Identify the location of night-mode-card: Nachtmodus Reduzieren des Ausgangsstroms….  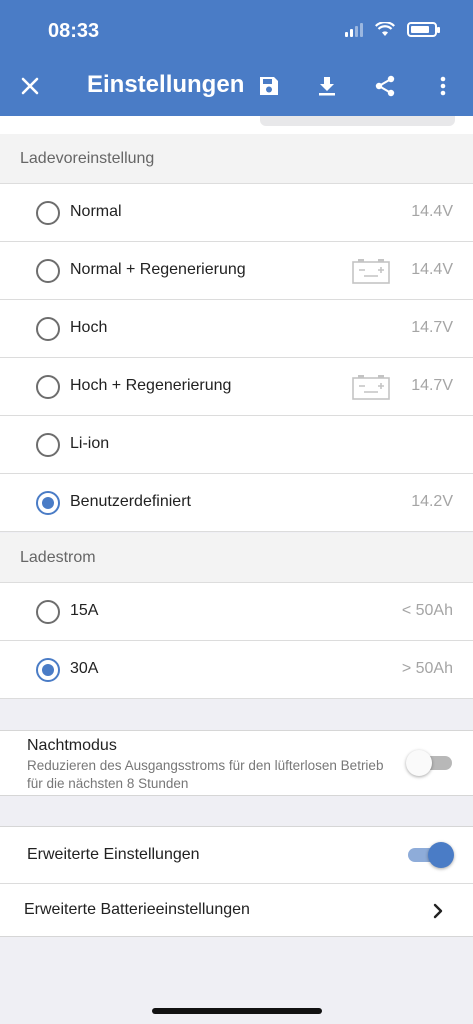
(236, 763).